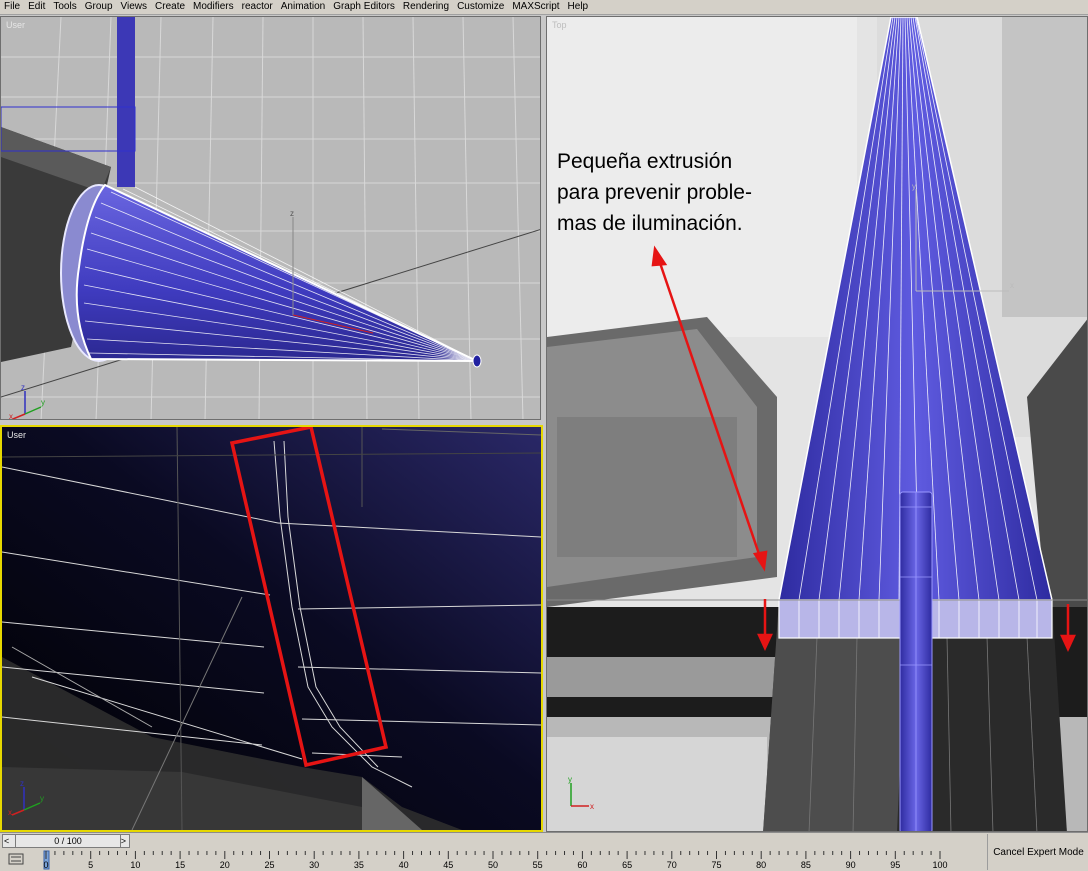  Describe the element at coordinates (12, 7) in the screenshot. I see `menu-file: File` at that location.